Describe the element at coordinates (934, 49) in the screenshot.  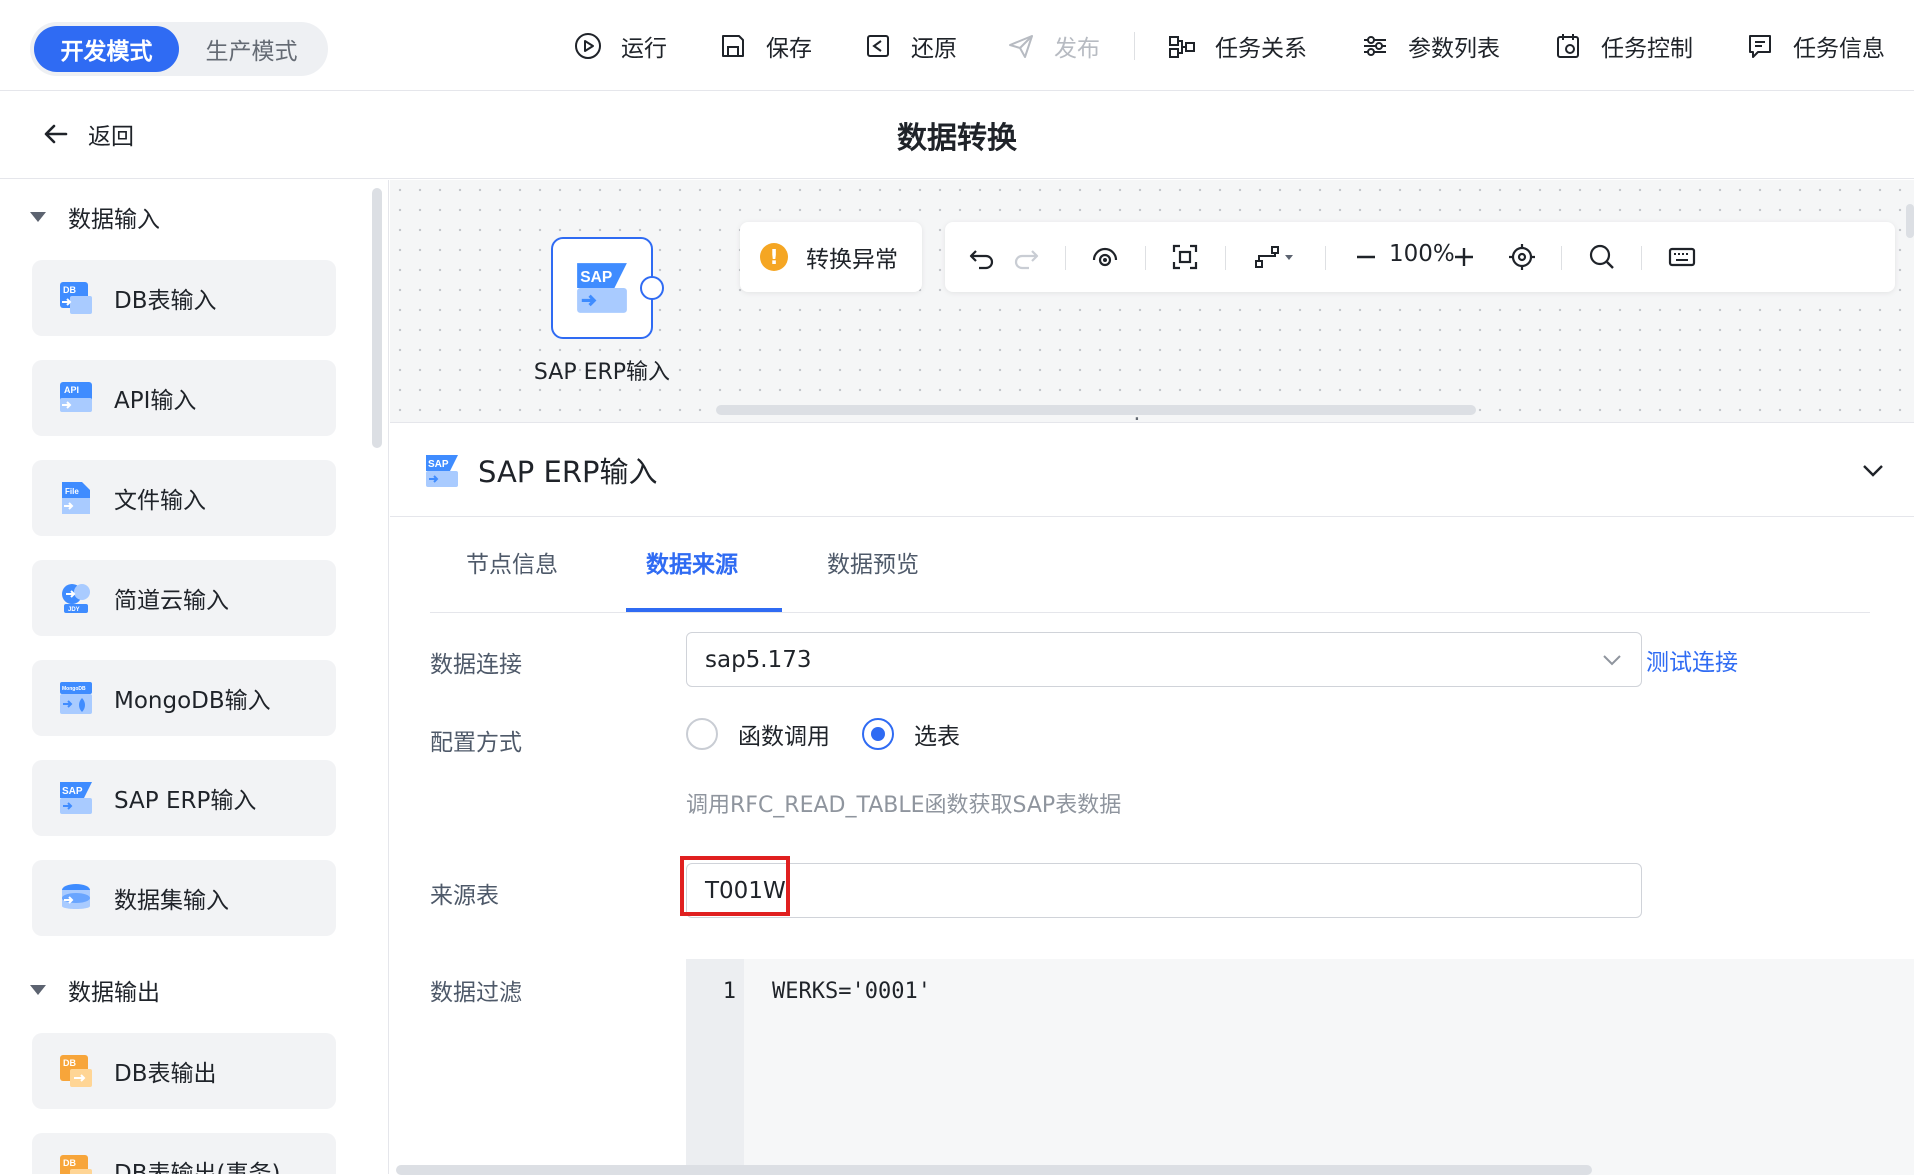
I see `restore-label: 还原` at that location.